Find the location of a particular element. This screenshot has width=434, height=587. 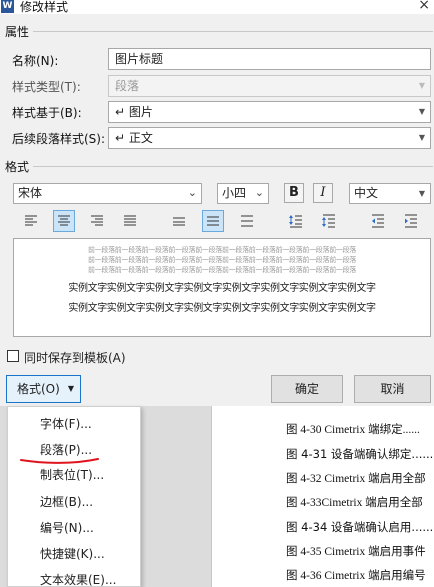

single-spacing-button is located at coordinates (179, 221).